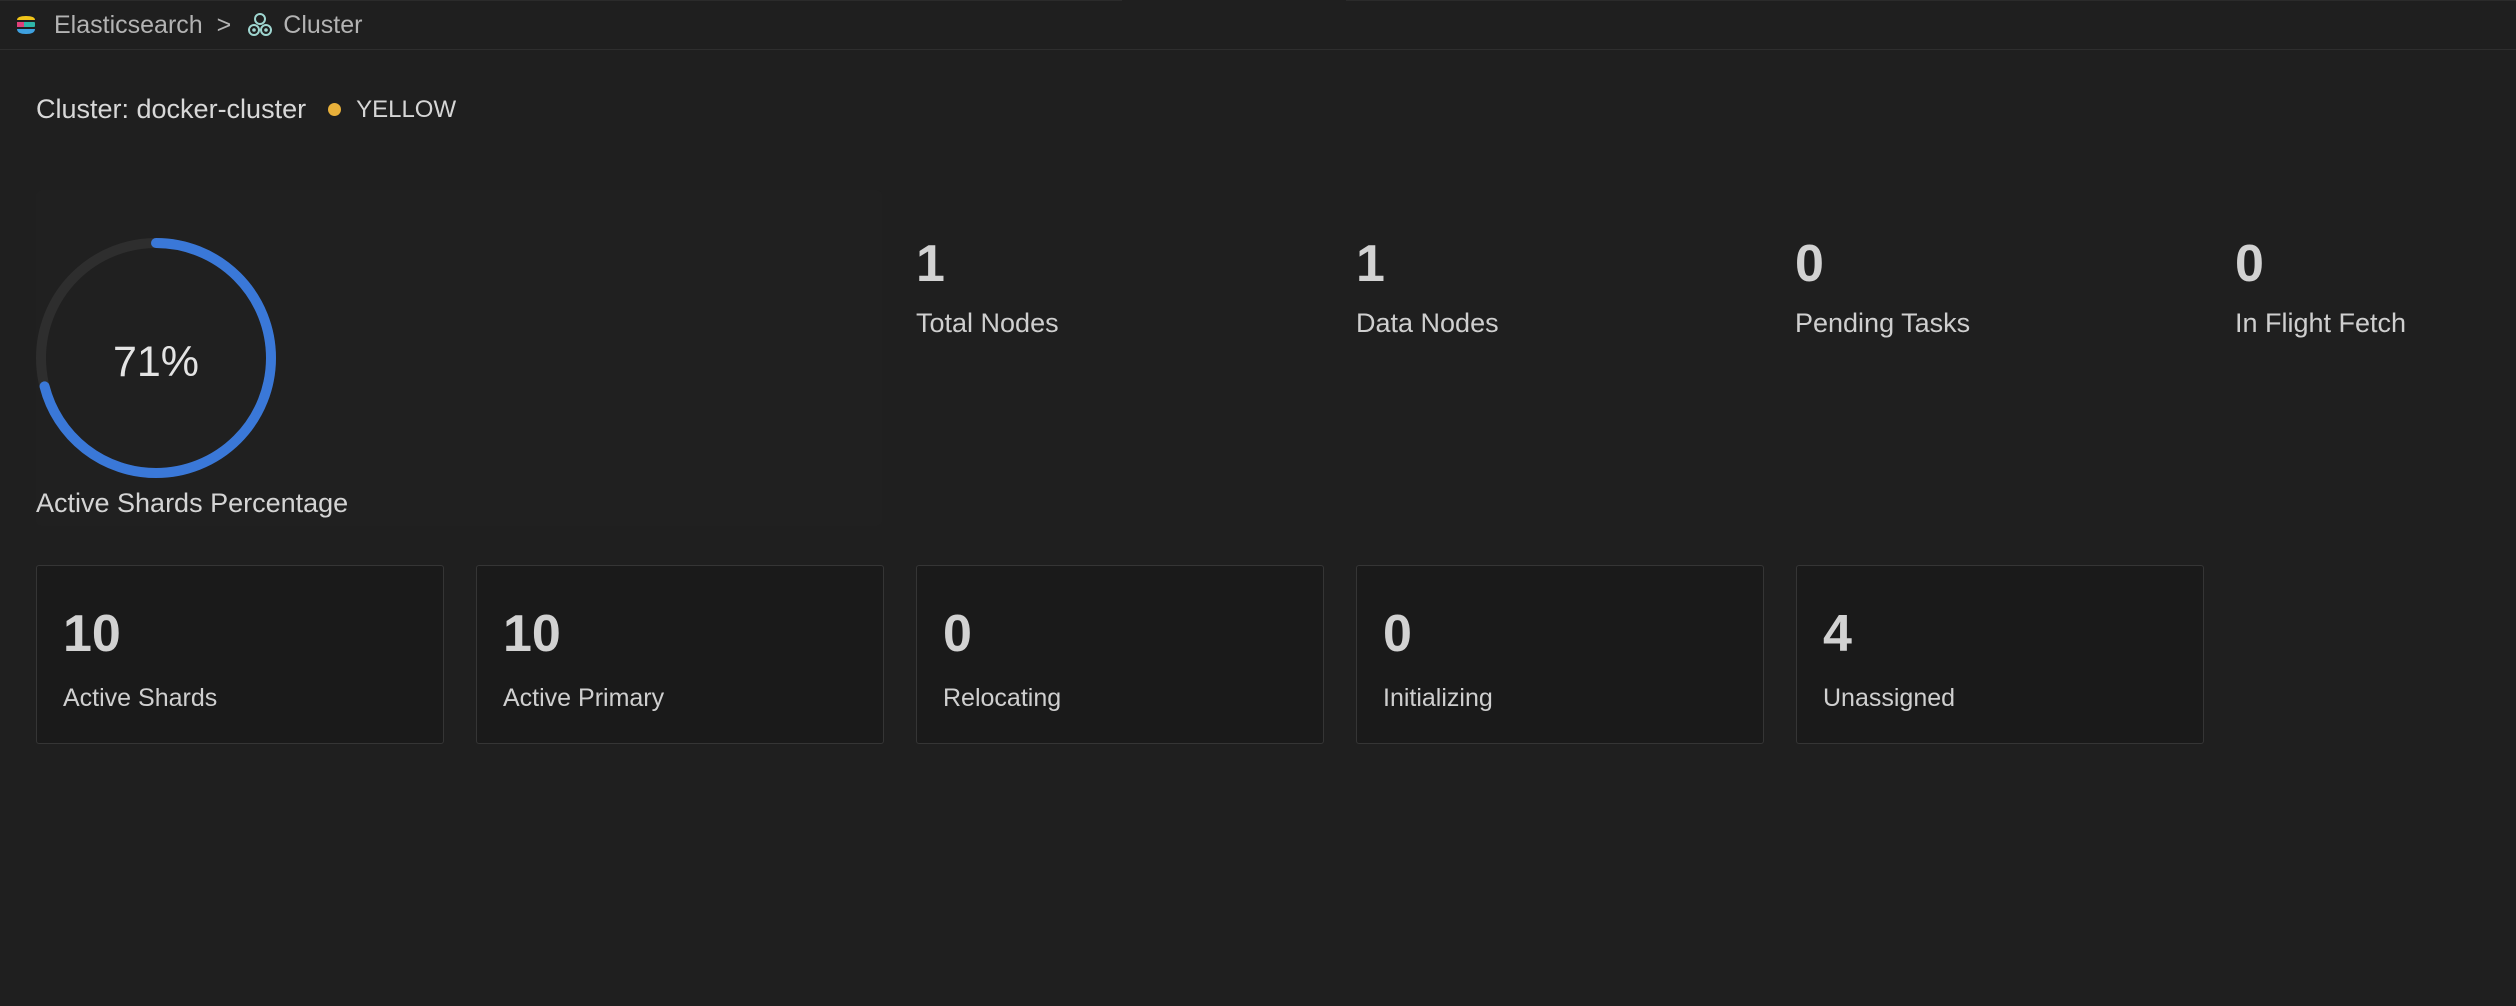 This screenshot has width=2516, height=1006. I want to click on card-value: 4, so click(1837, 634).